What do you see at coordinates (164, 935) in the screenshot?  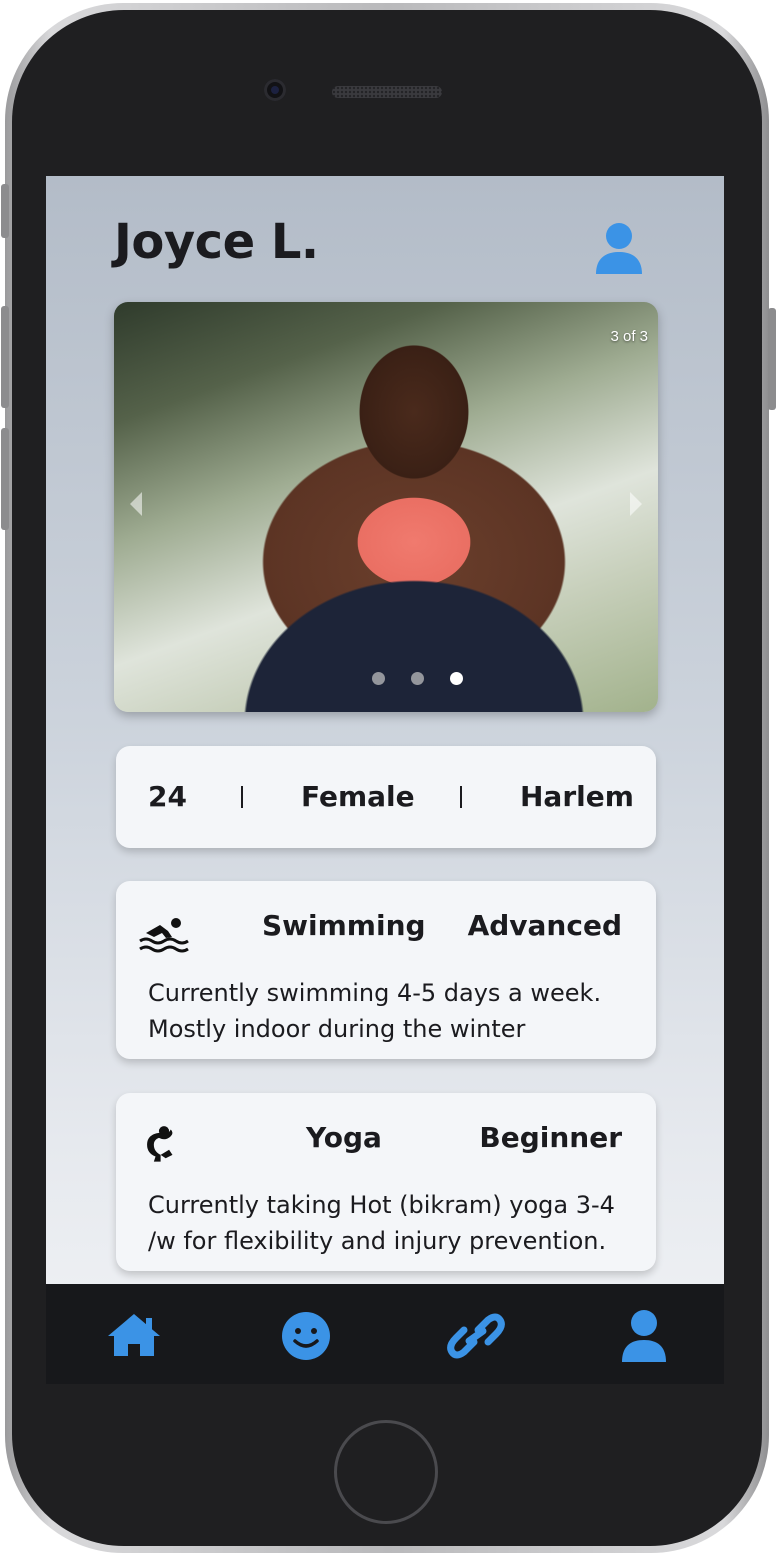 I see `swimmer-icon` at bounding box center [164, 935].